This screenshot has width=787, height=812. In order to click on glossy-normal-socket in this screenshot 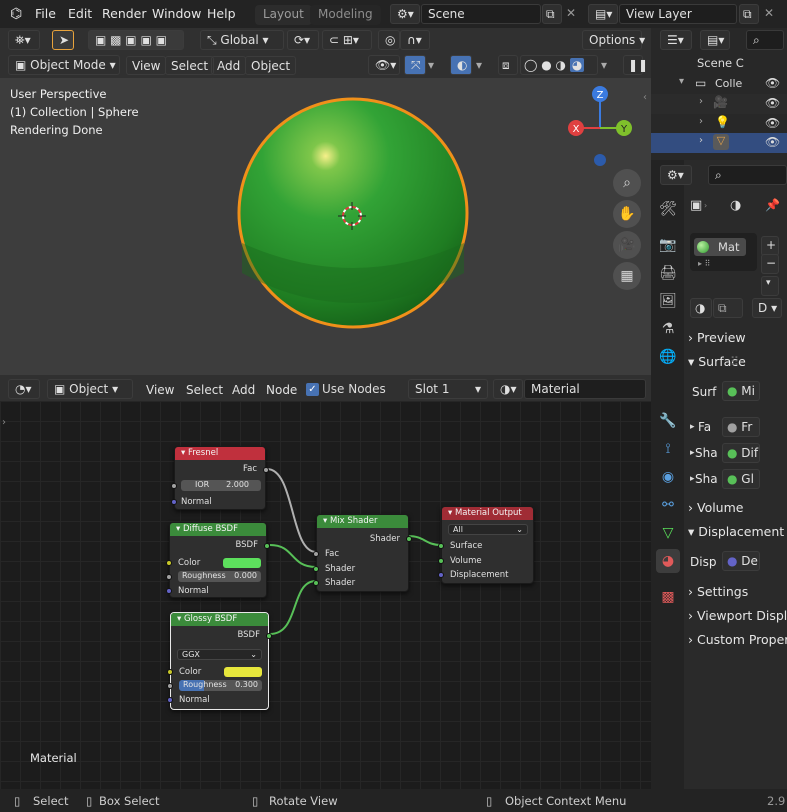, I will do `click(170, 700)`.